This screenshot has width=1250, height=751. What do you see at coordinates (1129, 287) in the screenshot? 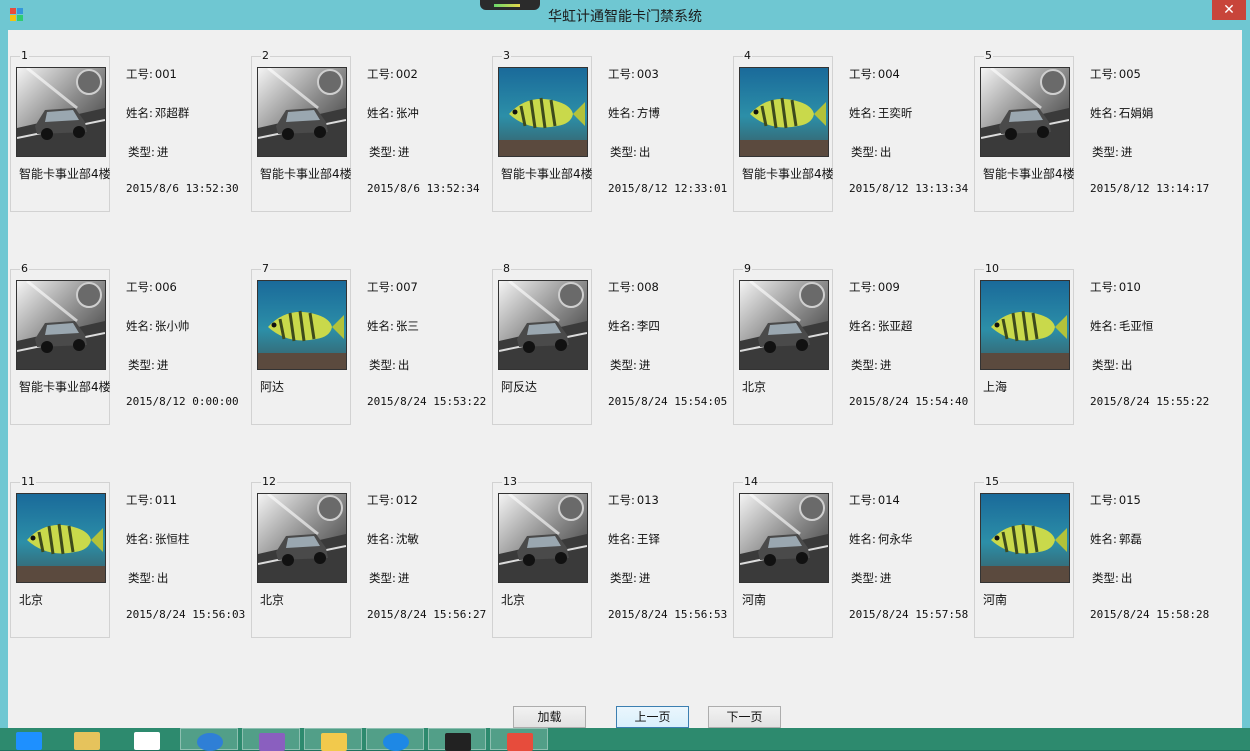
I see `record-id: 010` at bounding box center [1129, 287].